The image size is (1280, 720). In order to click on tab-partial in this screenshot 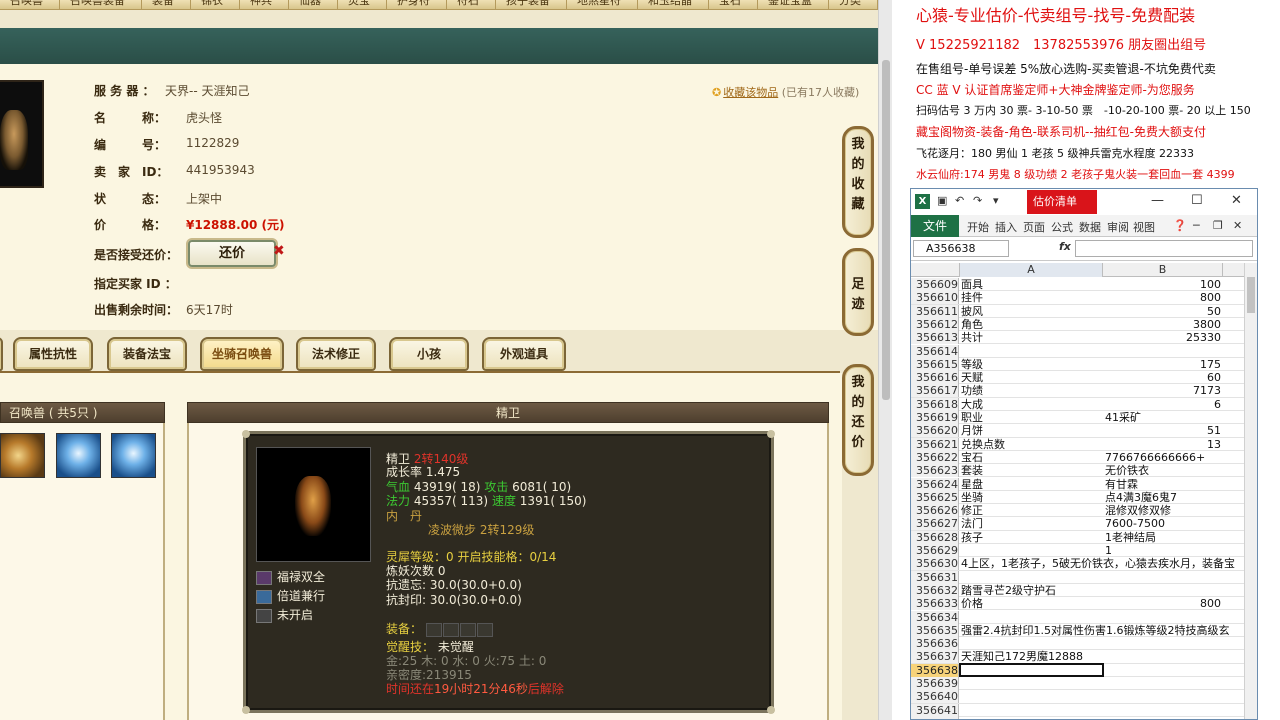, I will do `click(1, 354)`.